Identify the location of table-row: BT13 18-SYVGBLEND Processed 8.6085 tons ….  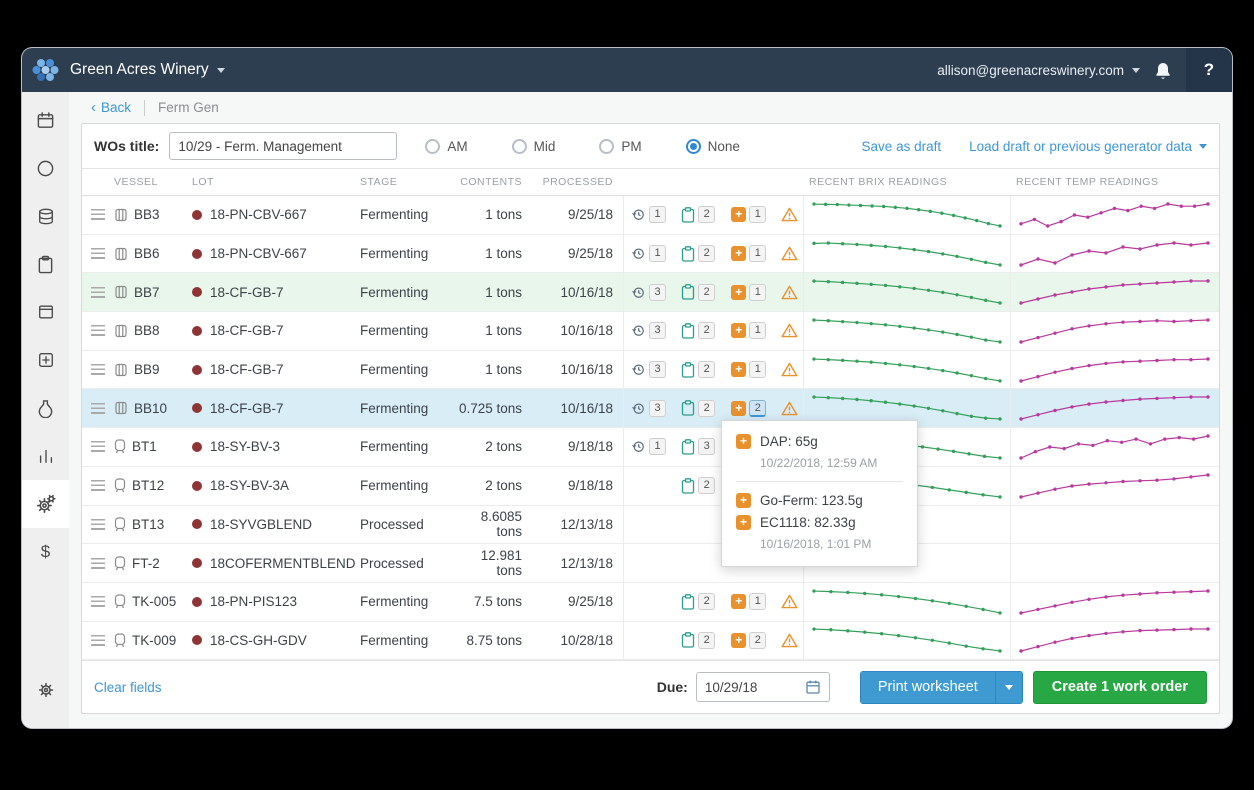
(650, 525).